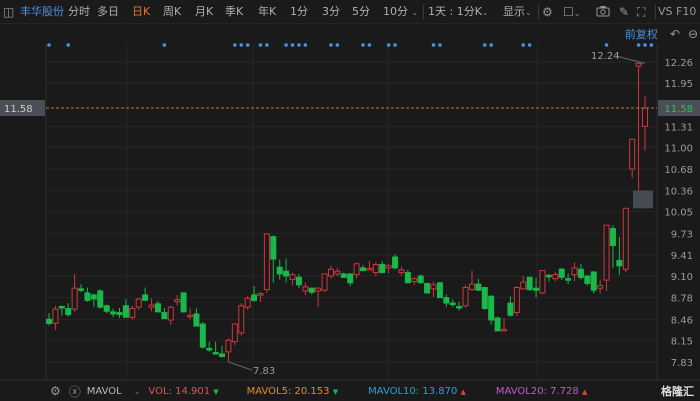 This screenshot has width=700, height=401. Describe the element at coordinates (678, 213) in the screenshot. I see `price-tick-label: 10.05` at that location.